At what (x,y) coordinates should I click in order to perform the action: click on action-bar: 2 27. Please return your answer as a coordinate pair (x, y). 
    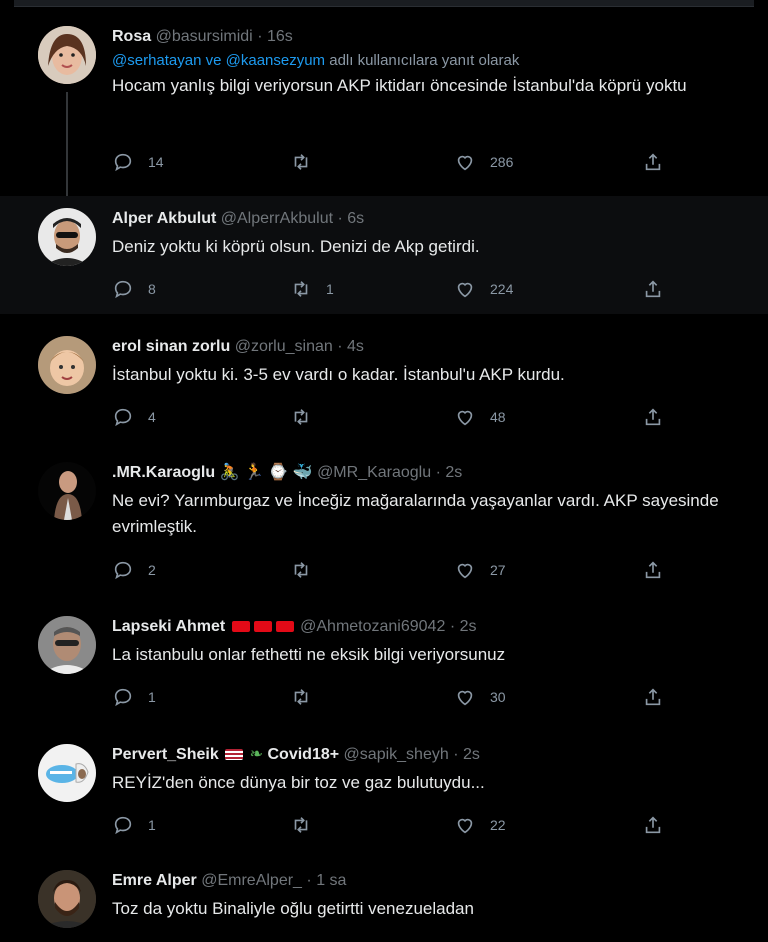
    Looking at the image, I should click on (392, 571).